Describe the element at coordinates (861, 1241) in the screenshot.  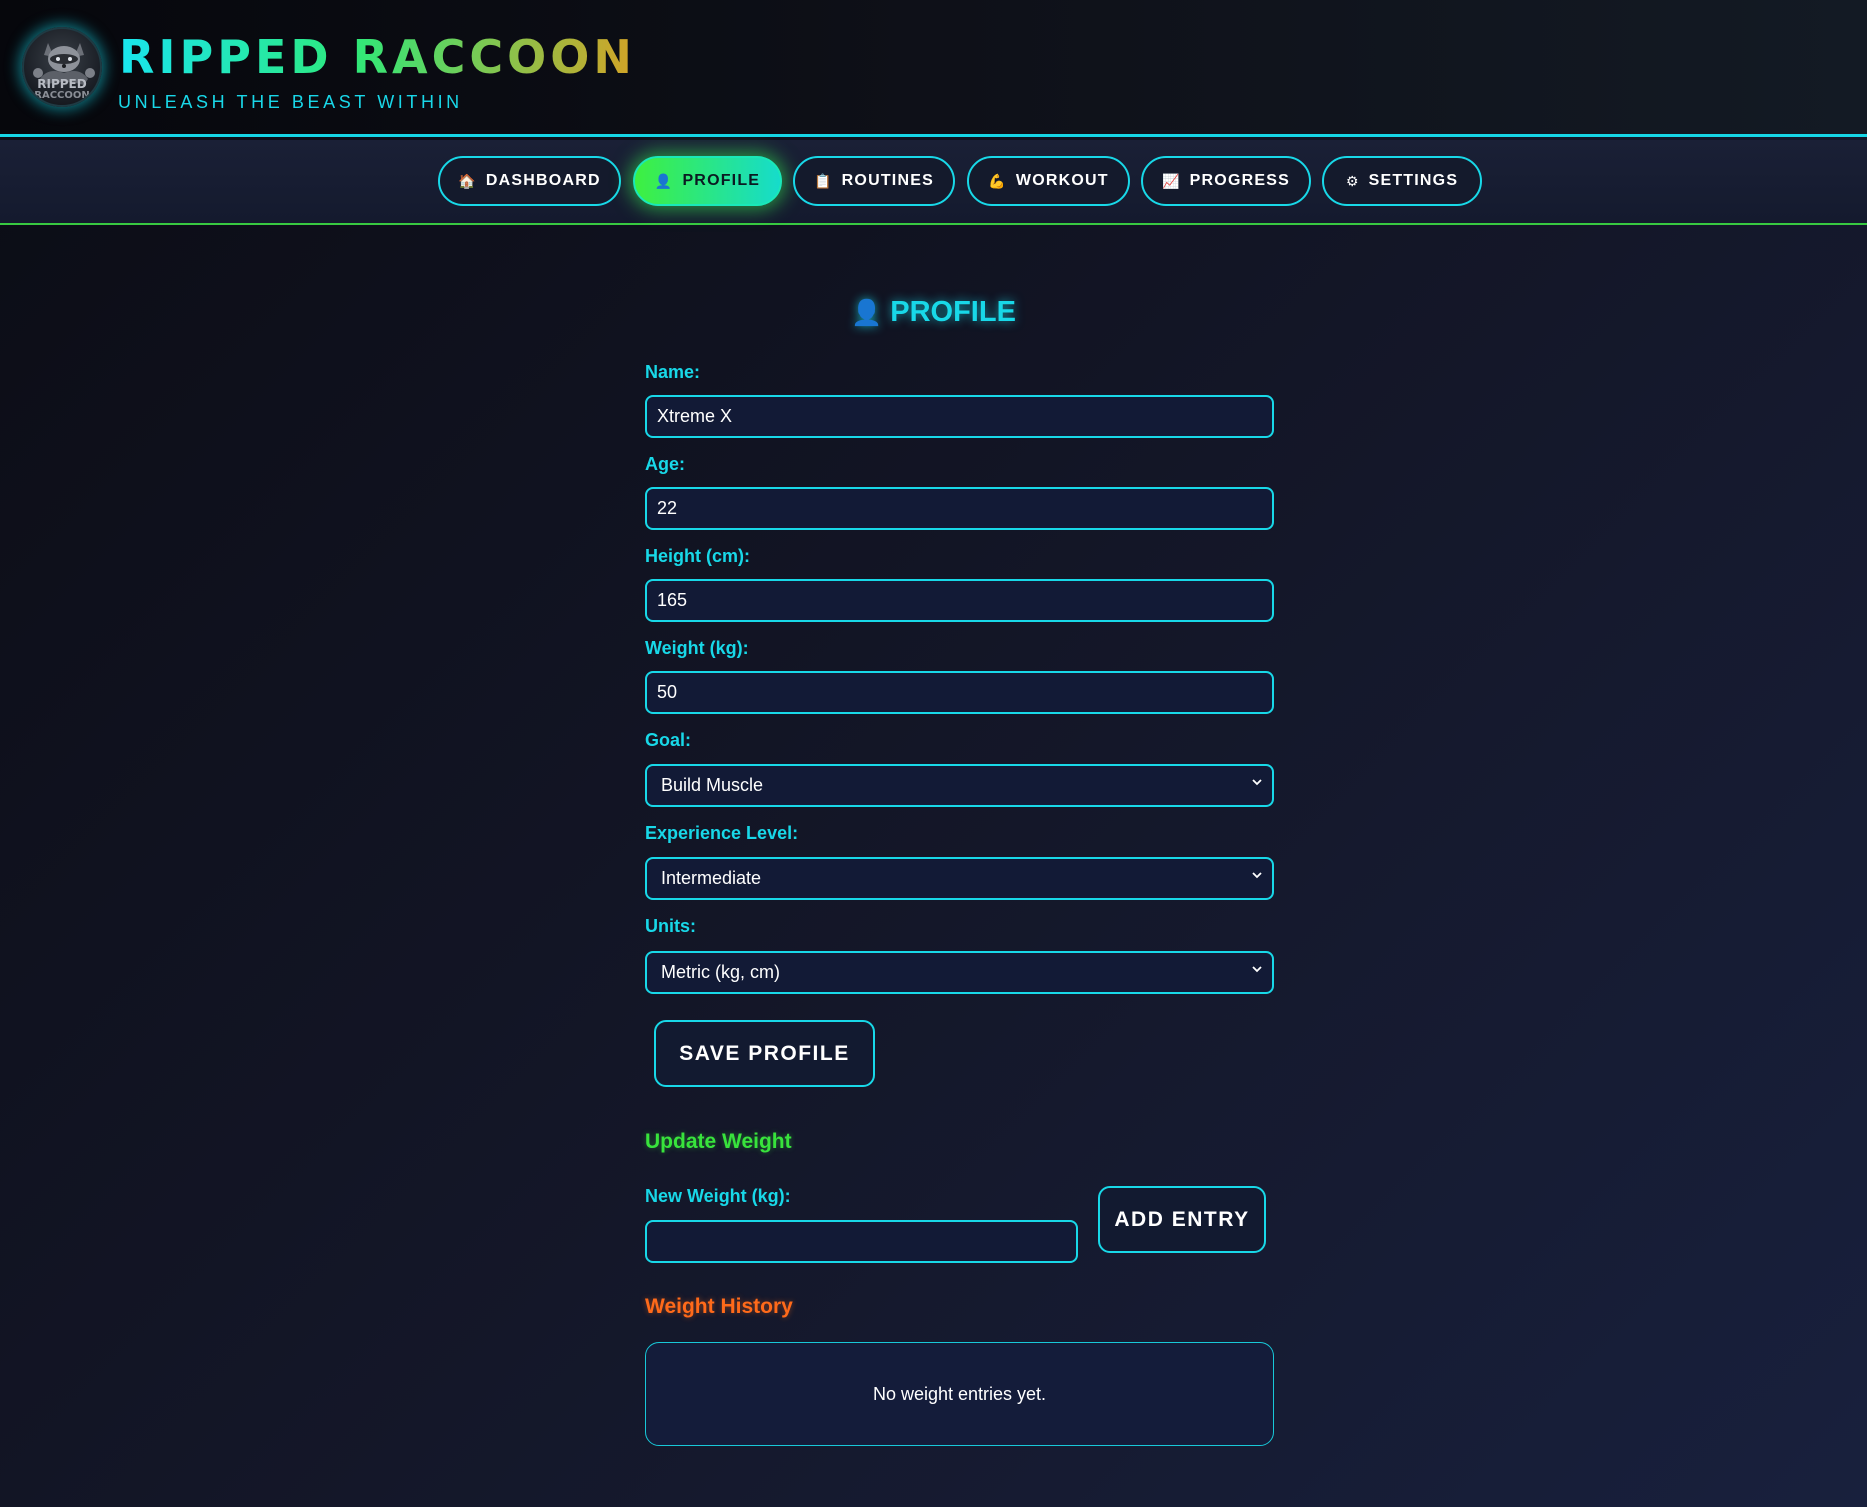
I see `new-weight-input` at that location.